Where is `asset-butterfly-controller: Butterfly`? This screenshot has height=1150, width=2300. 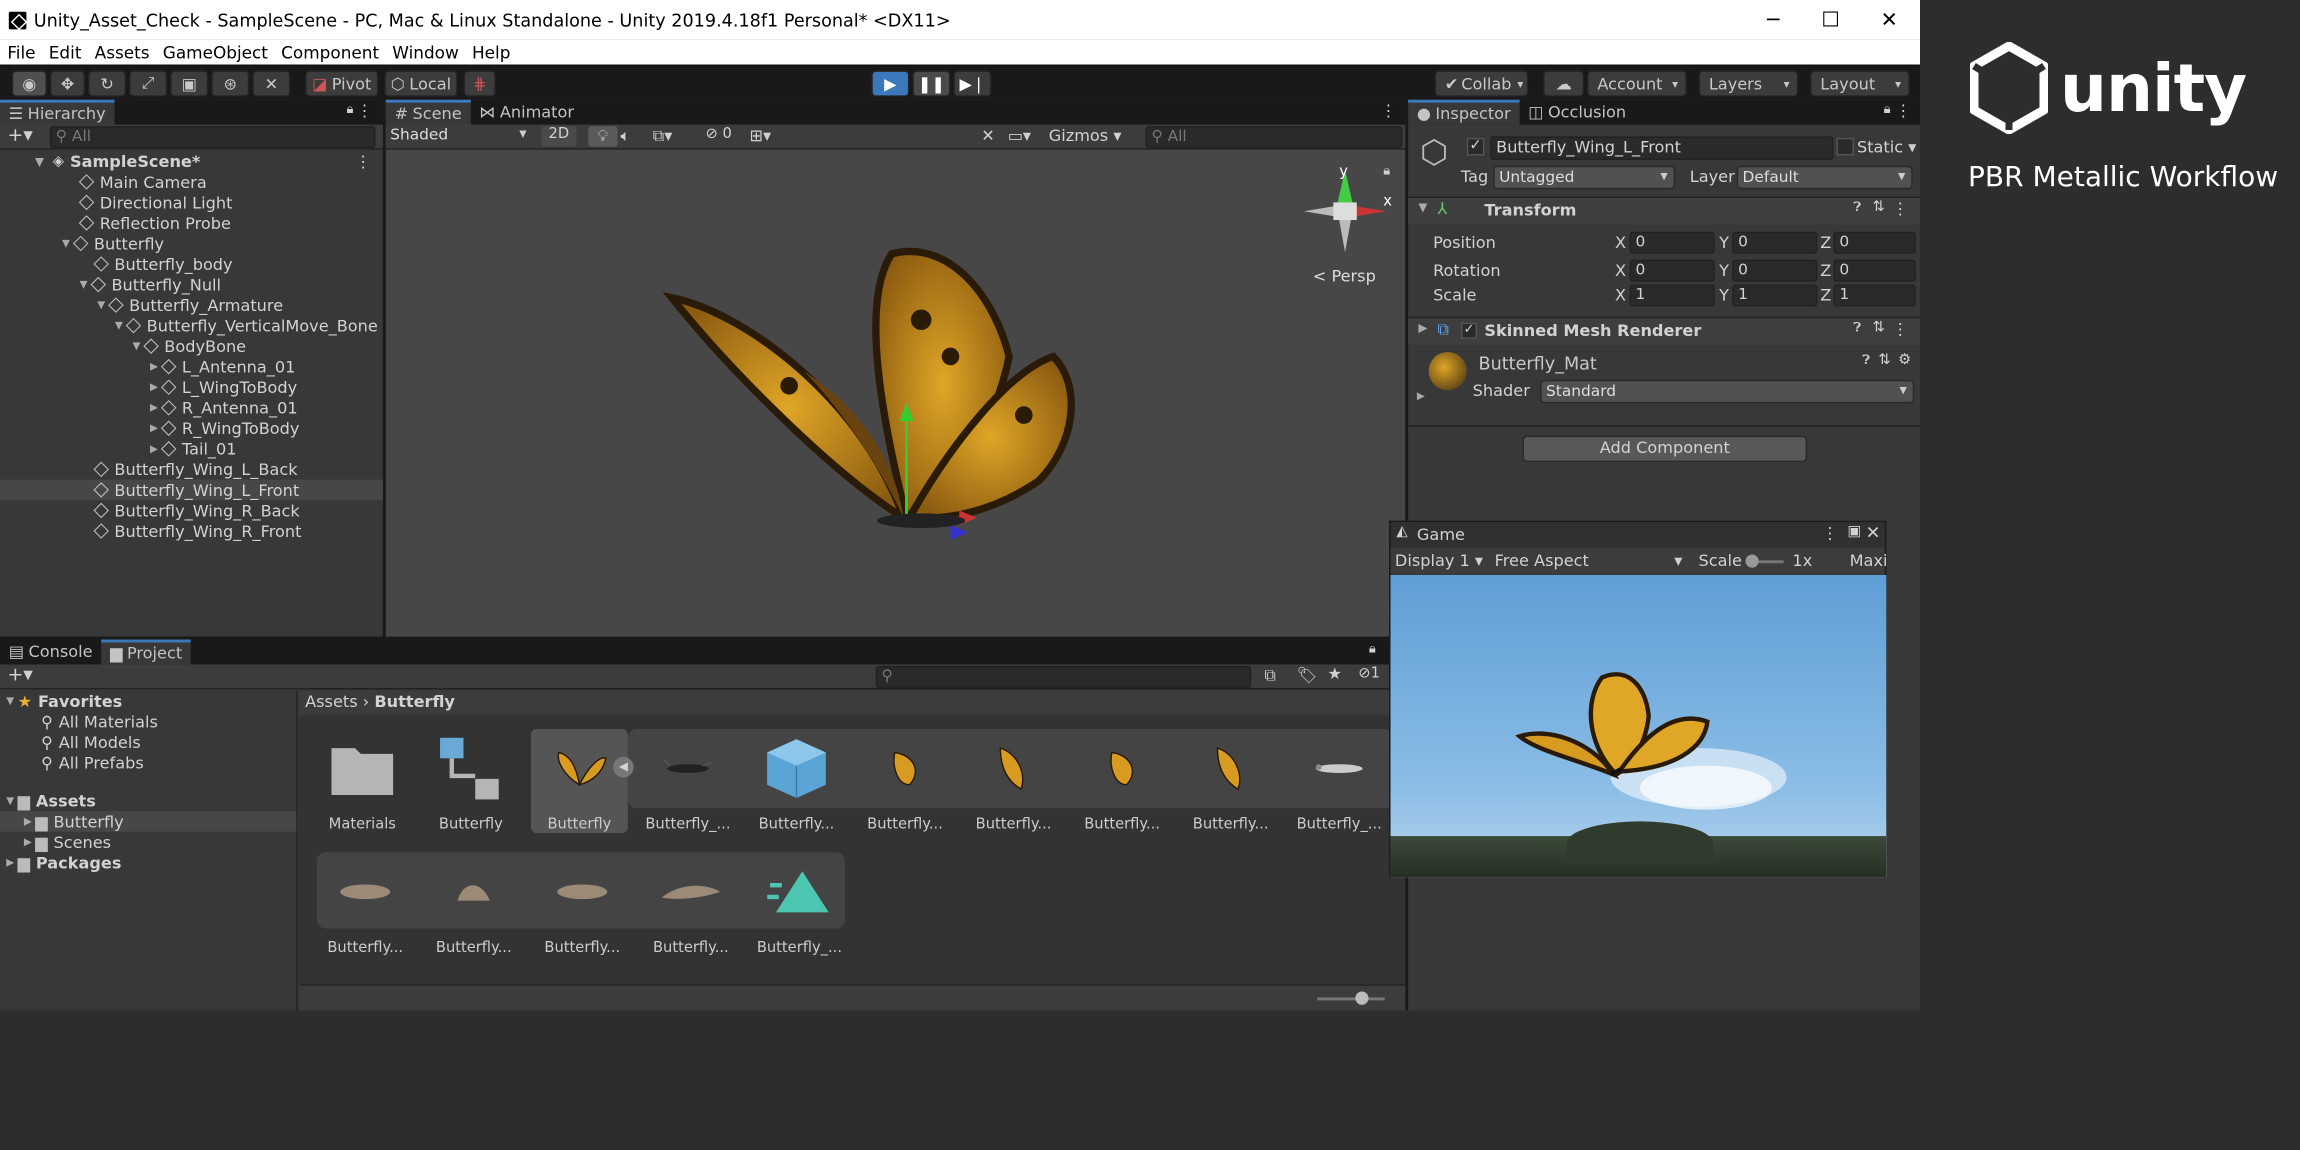 asset-butterfly-controller: Butterfly is located at coordinates (470, 781).